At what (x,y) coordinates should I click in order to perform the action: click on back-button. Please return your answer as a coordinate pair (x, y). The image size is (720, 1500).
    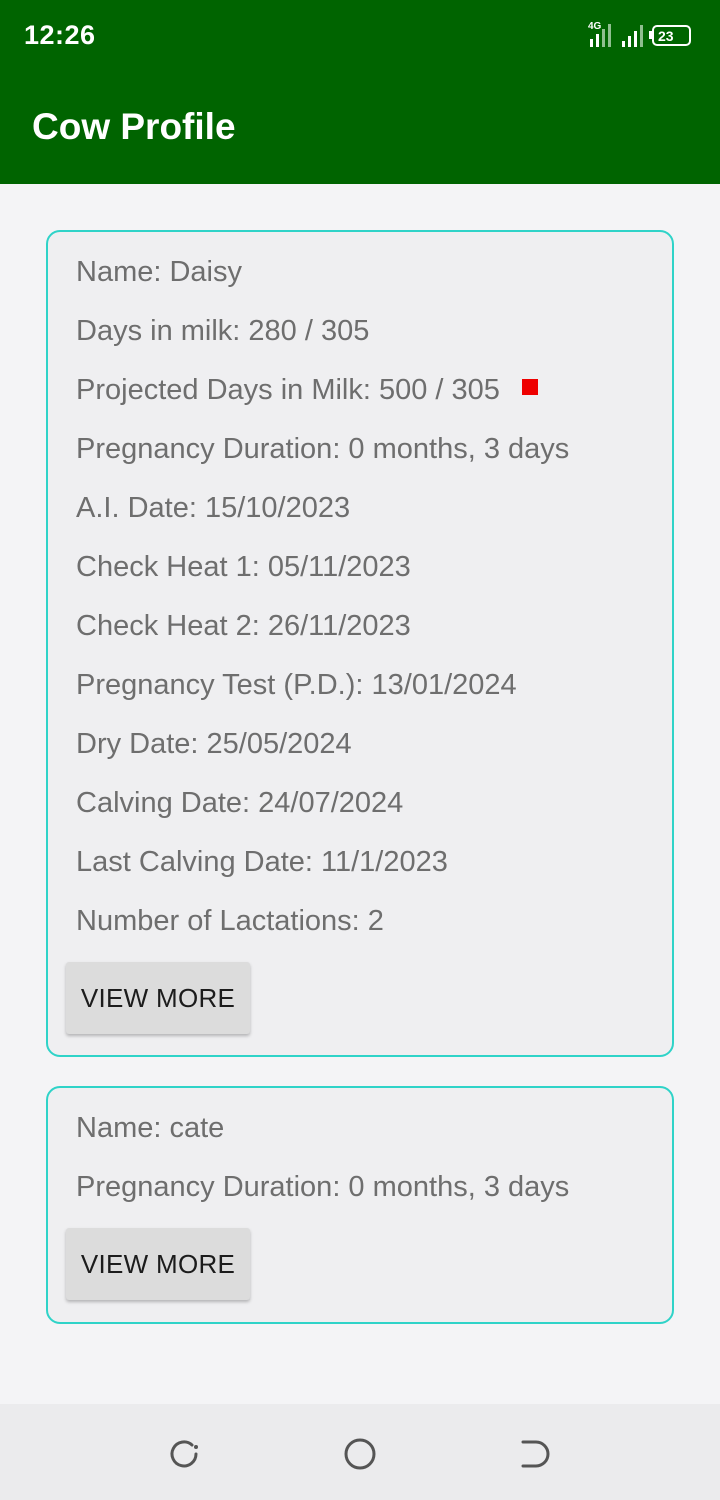
    Looking at the image, I should click on (536, 1454).